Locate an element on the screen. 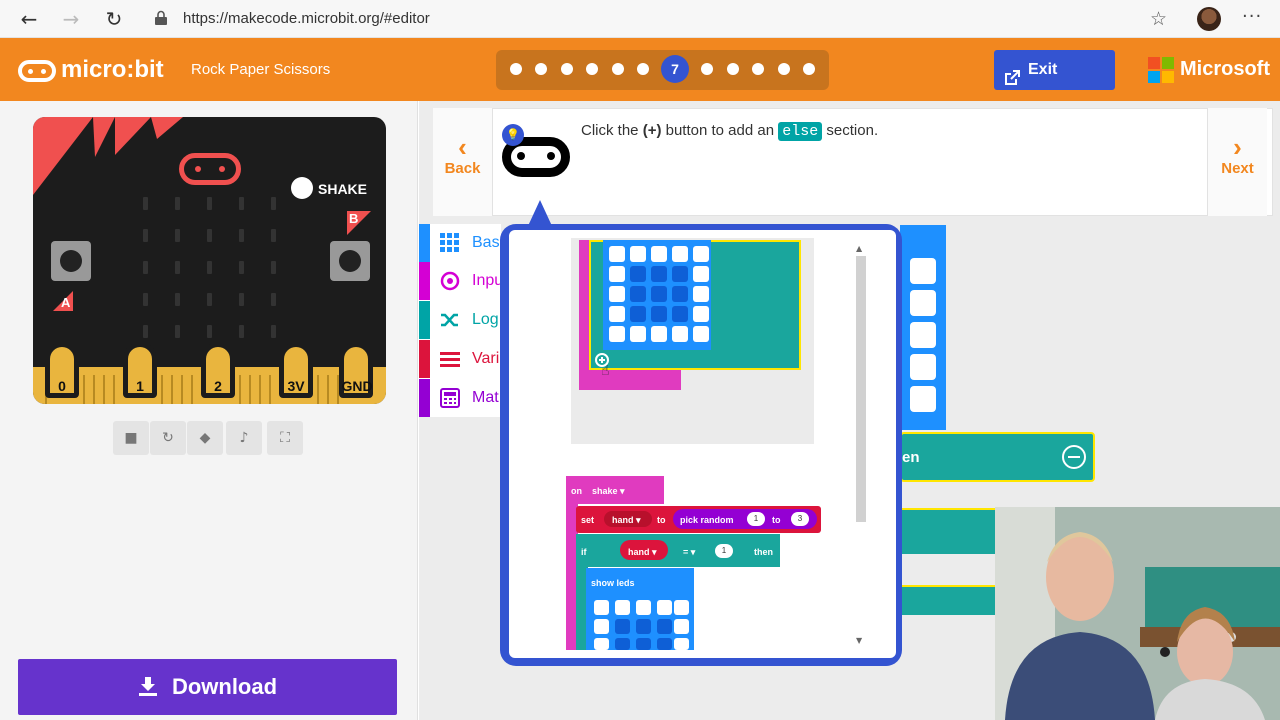 This screenshot has width=1280, height=720. mute-icon: ♪ is located at coordinates (244, 438).